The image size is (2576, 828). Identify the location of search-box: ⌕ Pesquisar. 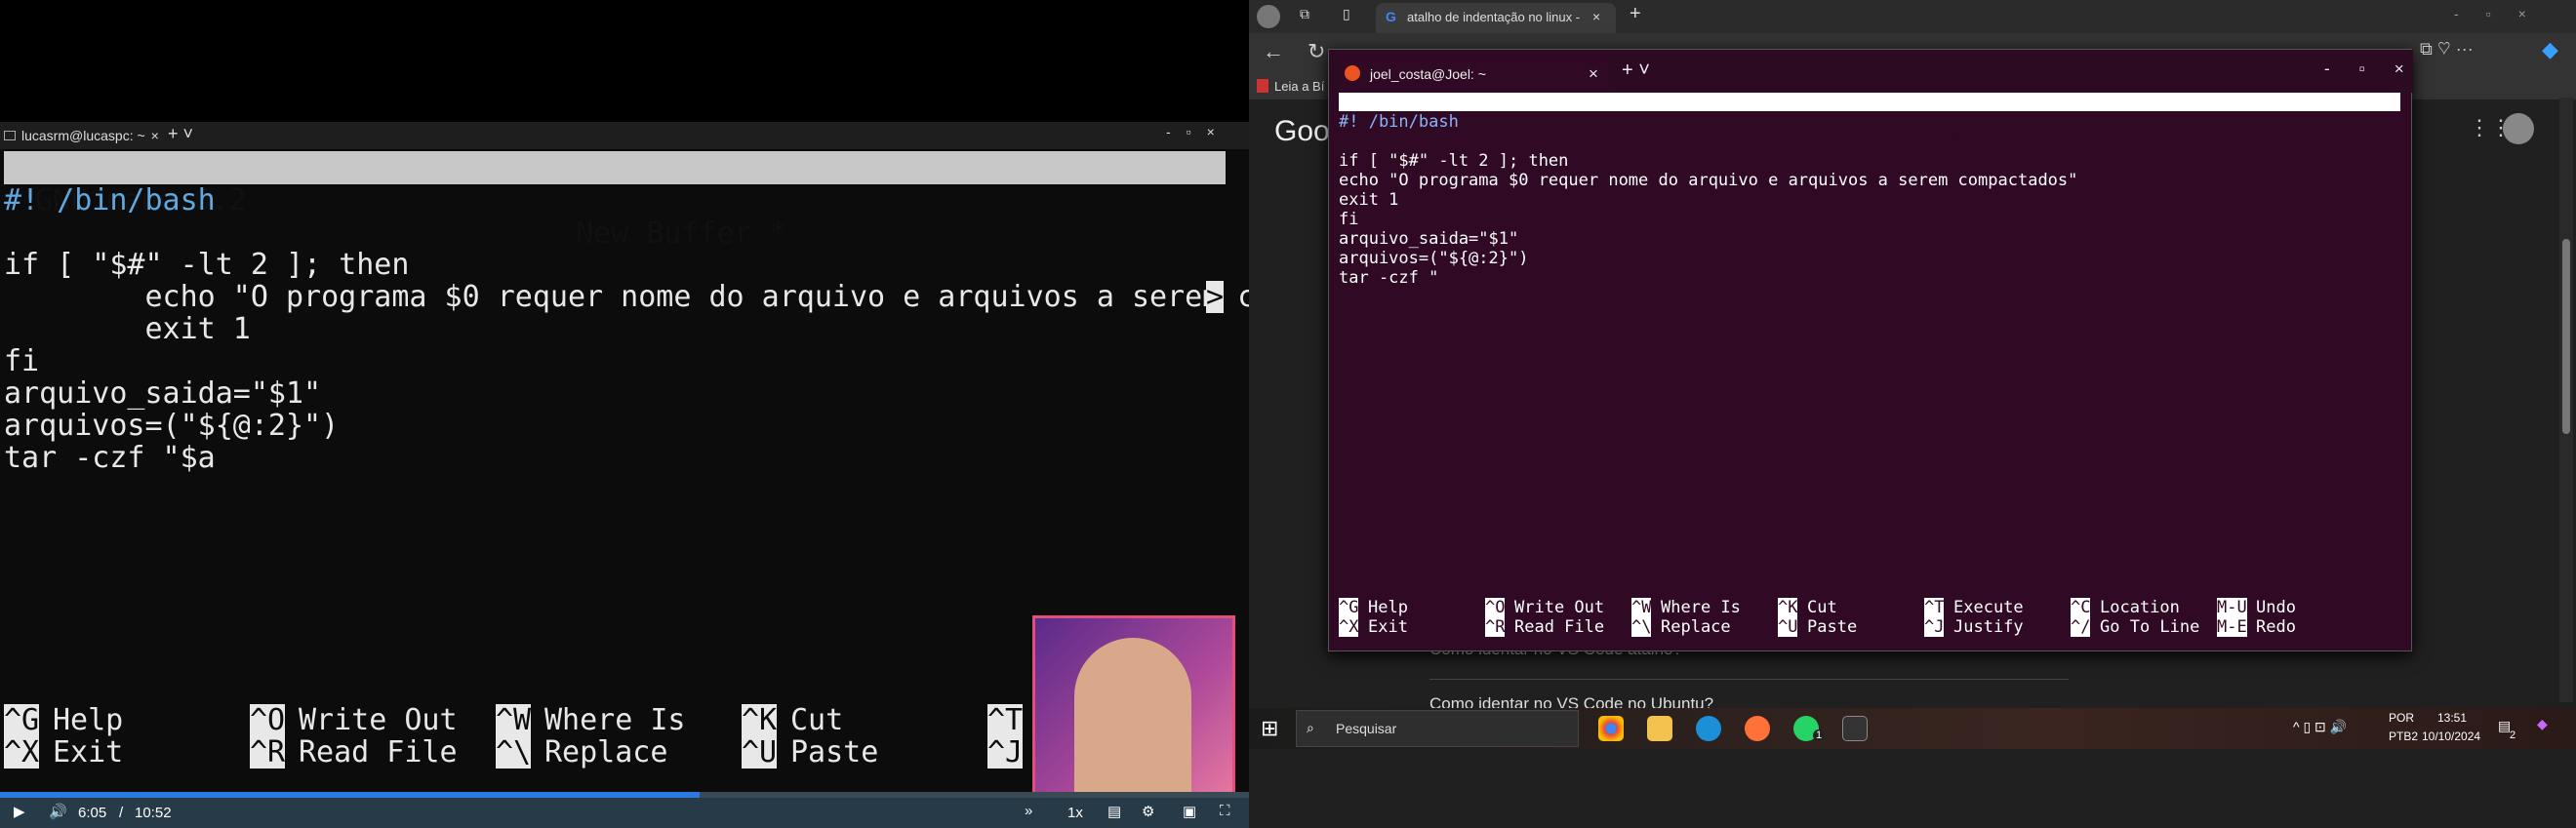
(1437, 728).